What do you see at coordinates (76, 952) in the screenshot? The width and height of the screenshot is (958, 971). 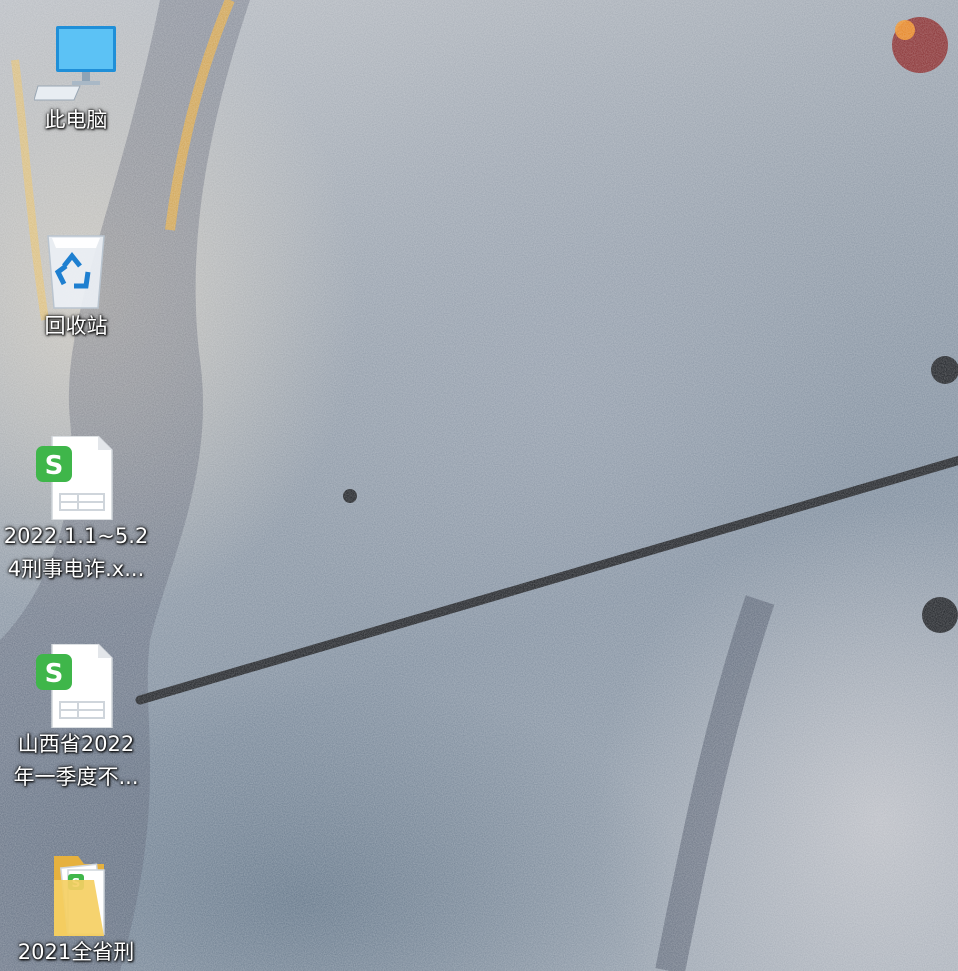 I see `icon-label-line: 2021全省刑` at bounding box center [76, 952].